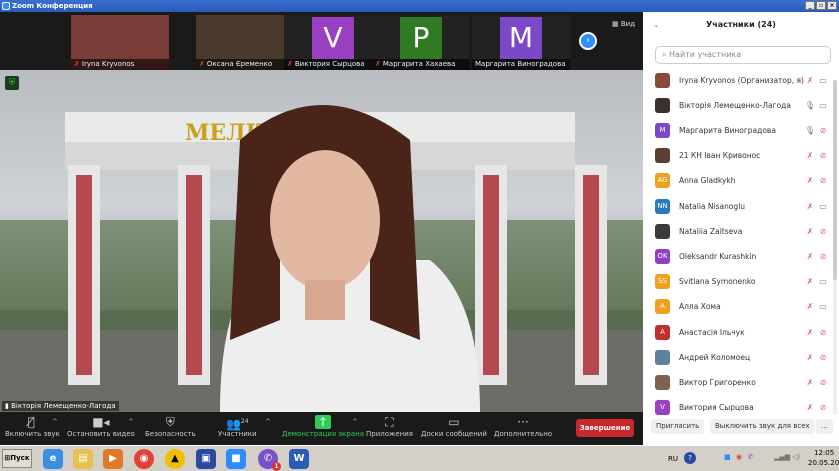 The width and height of the screenshot is (839, 471). What do you see at coordinates (355, 422) in the screenshot?
I see `share-options-caret: ^` at bounding box center [355, 422].